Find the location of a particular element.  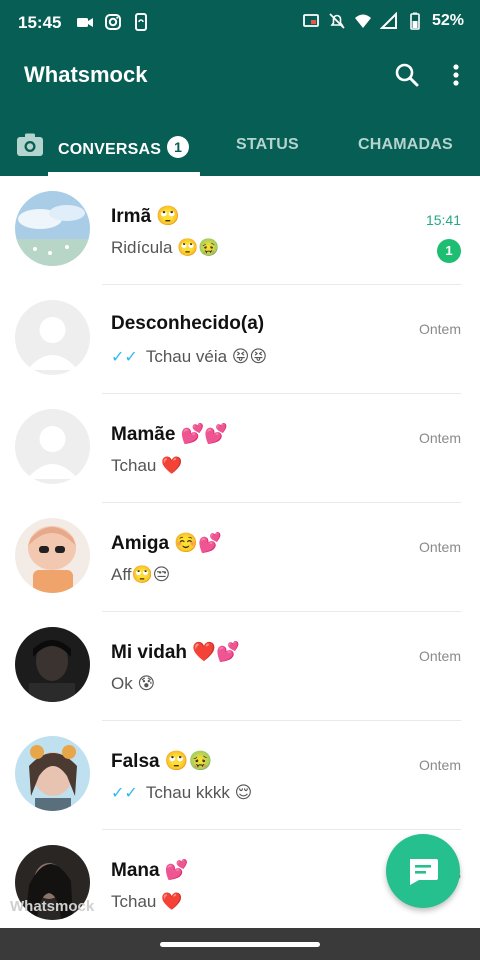

chat-preview: ✓✓ Tchau véia 😝😝 is located at coordinates (189, 357).